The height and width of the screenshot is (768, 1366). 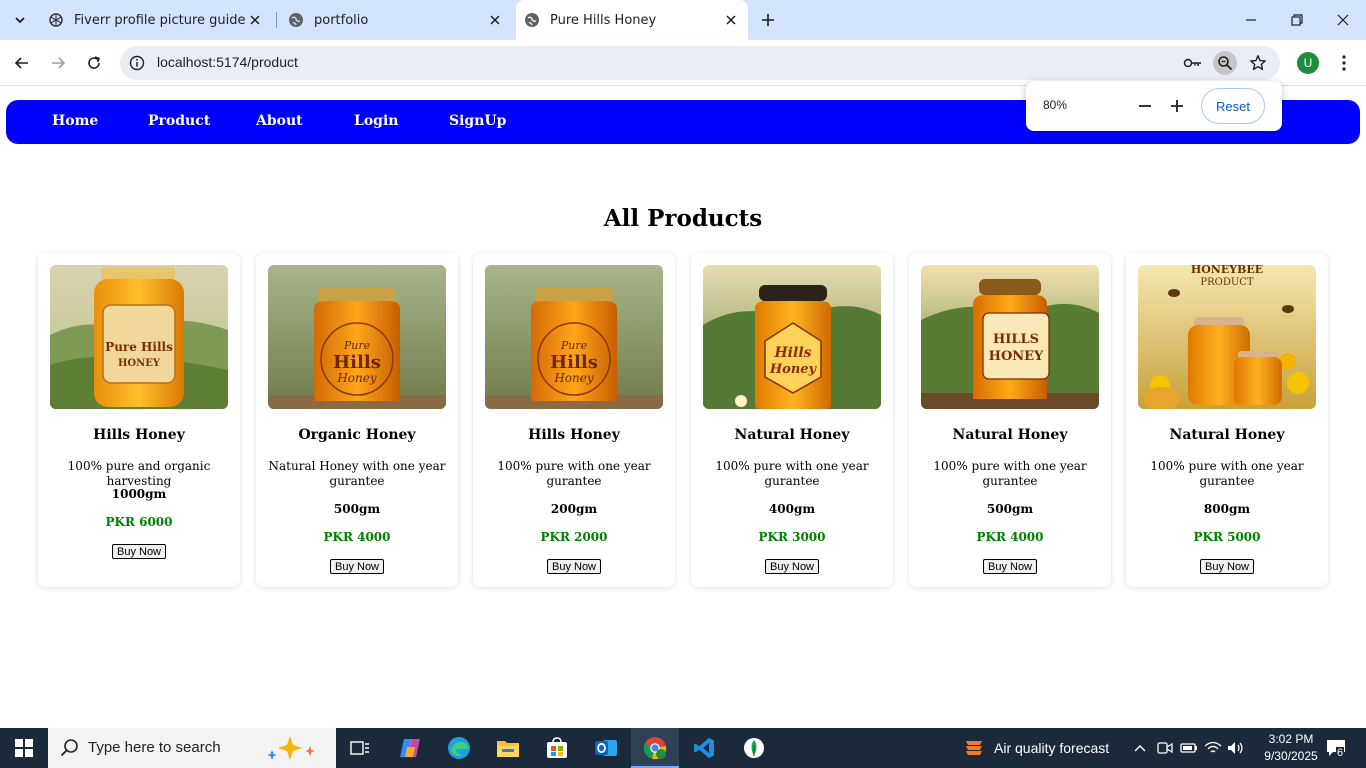 I want to click on tab-portfolio: portfolio, so click(x=396, y=20).